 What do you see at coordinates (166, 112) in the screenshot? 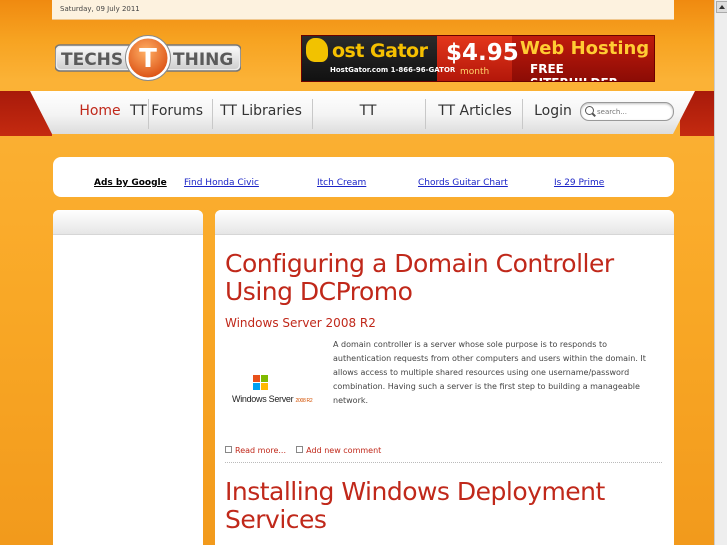
I see `nav-tt-forums: TT Forums` at bounding box center [166, 112].